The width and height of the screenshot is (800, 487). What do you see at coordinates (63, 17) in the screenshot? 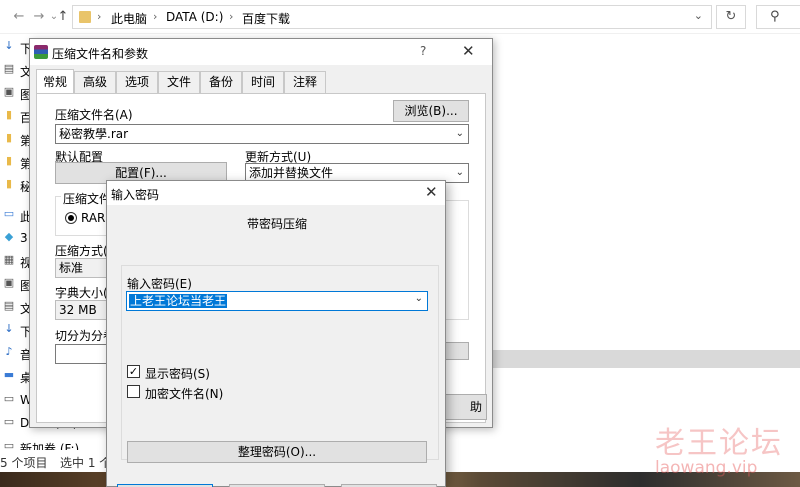
I see `up-arrow-icon: ↑` at bounding box center [63, 17].